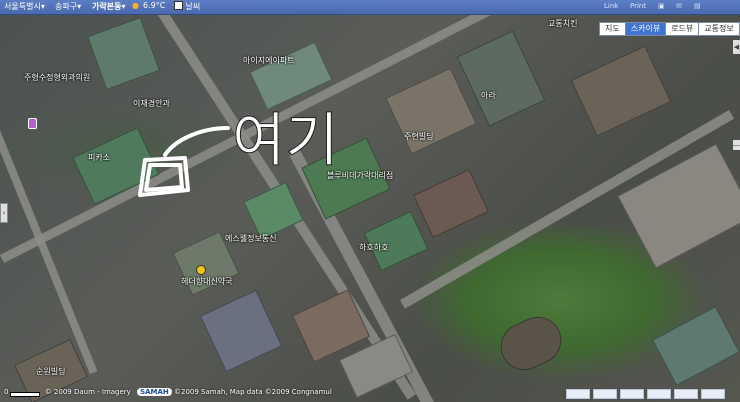  Describe the element at coordinates (108, 6) in the screenshot. I see `neighborhood-select: 가락본동▾` at that location.